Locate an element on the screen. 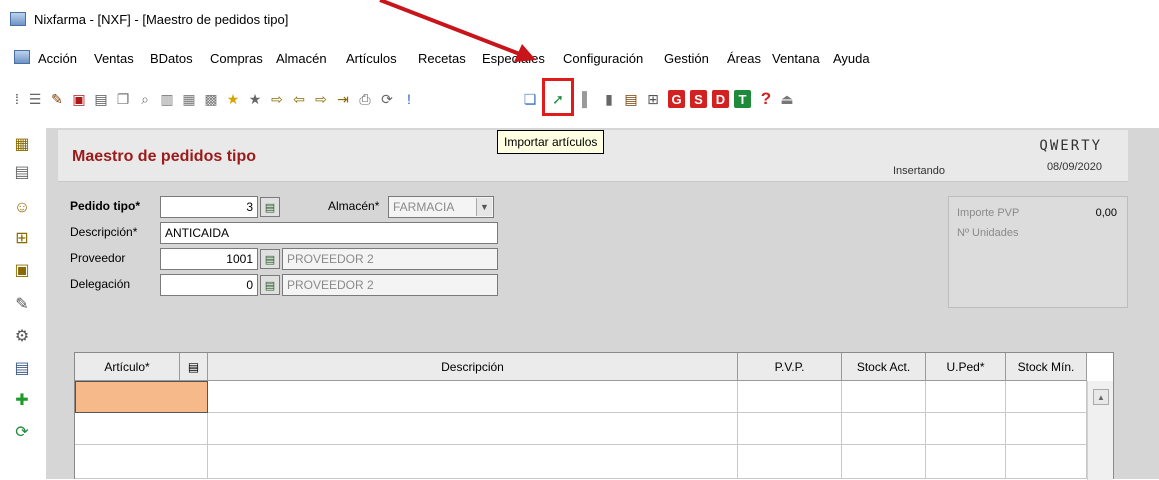 Image resolution: width=1159 pixels, height=480 pixels. menu-ayuda: Ayuda is located at coordinates (851, 58).